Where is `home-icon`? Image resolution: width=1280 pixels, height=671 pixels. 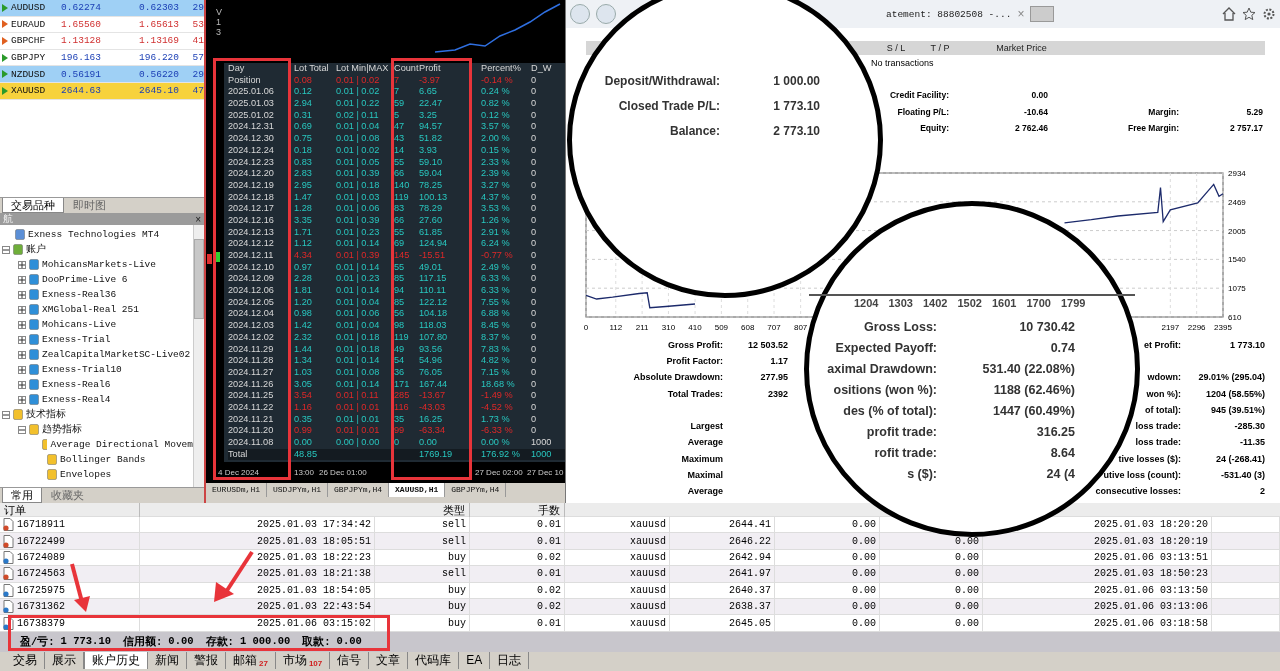 home-icon is located at coordinates (1229, 14).